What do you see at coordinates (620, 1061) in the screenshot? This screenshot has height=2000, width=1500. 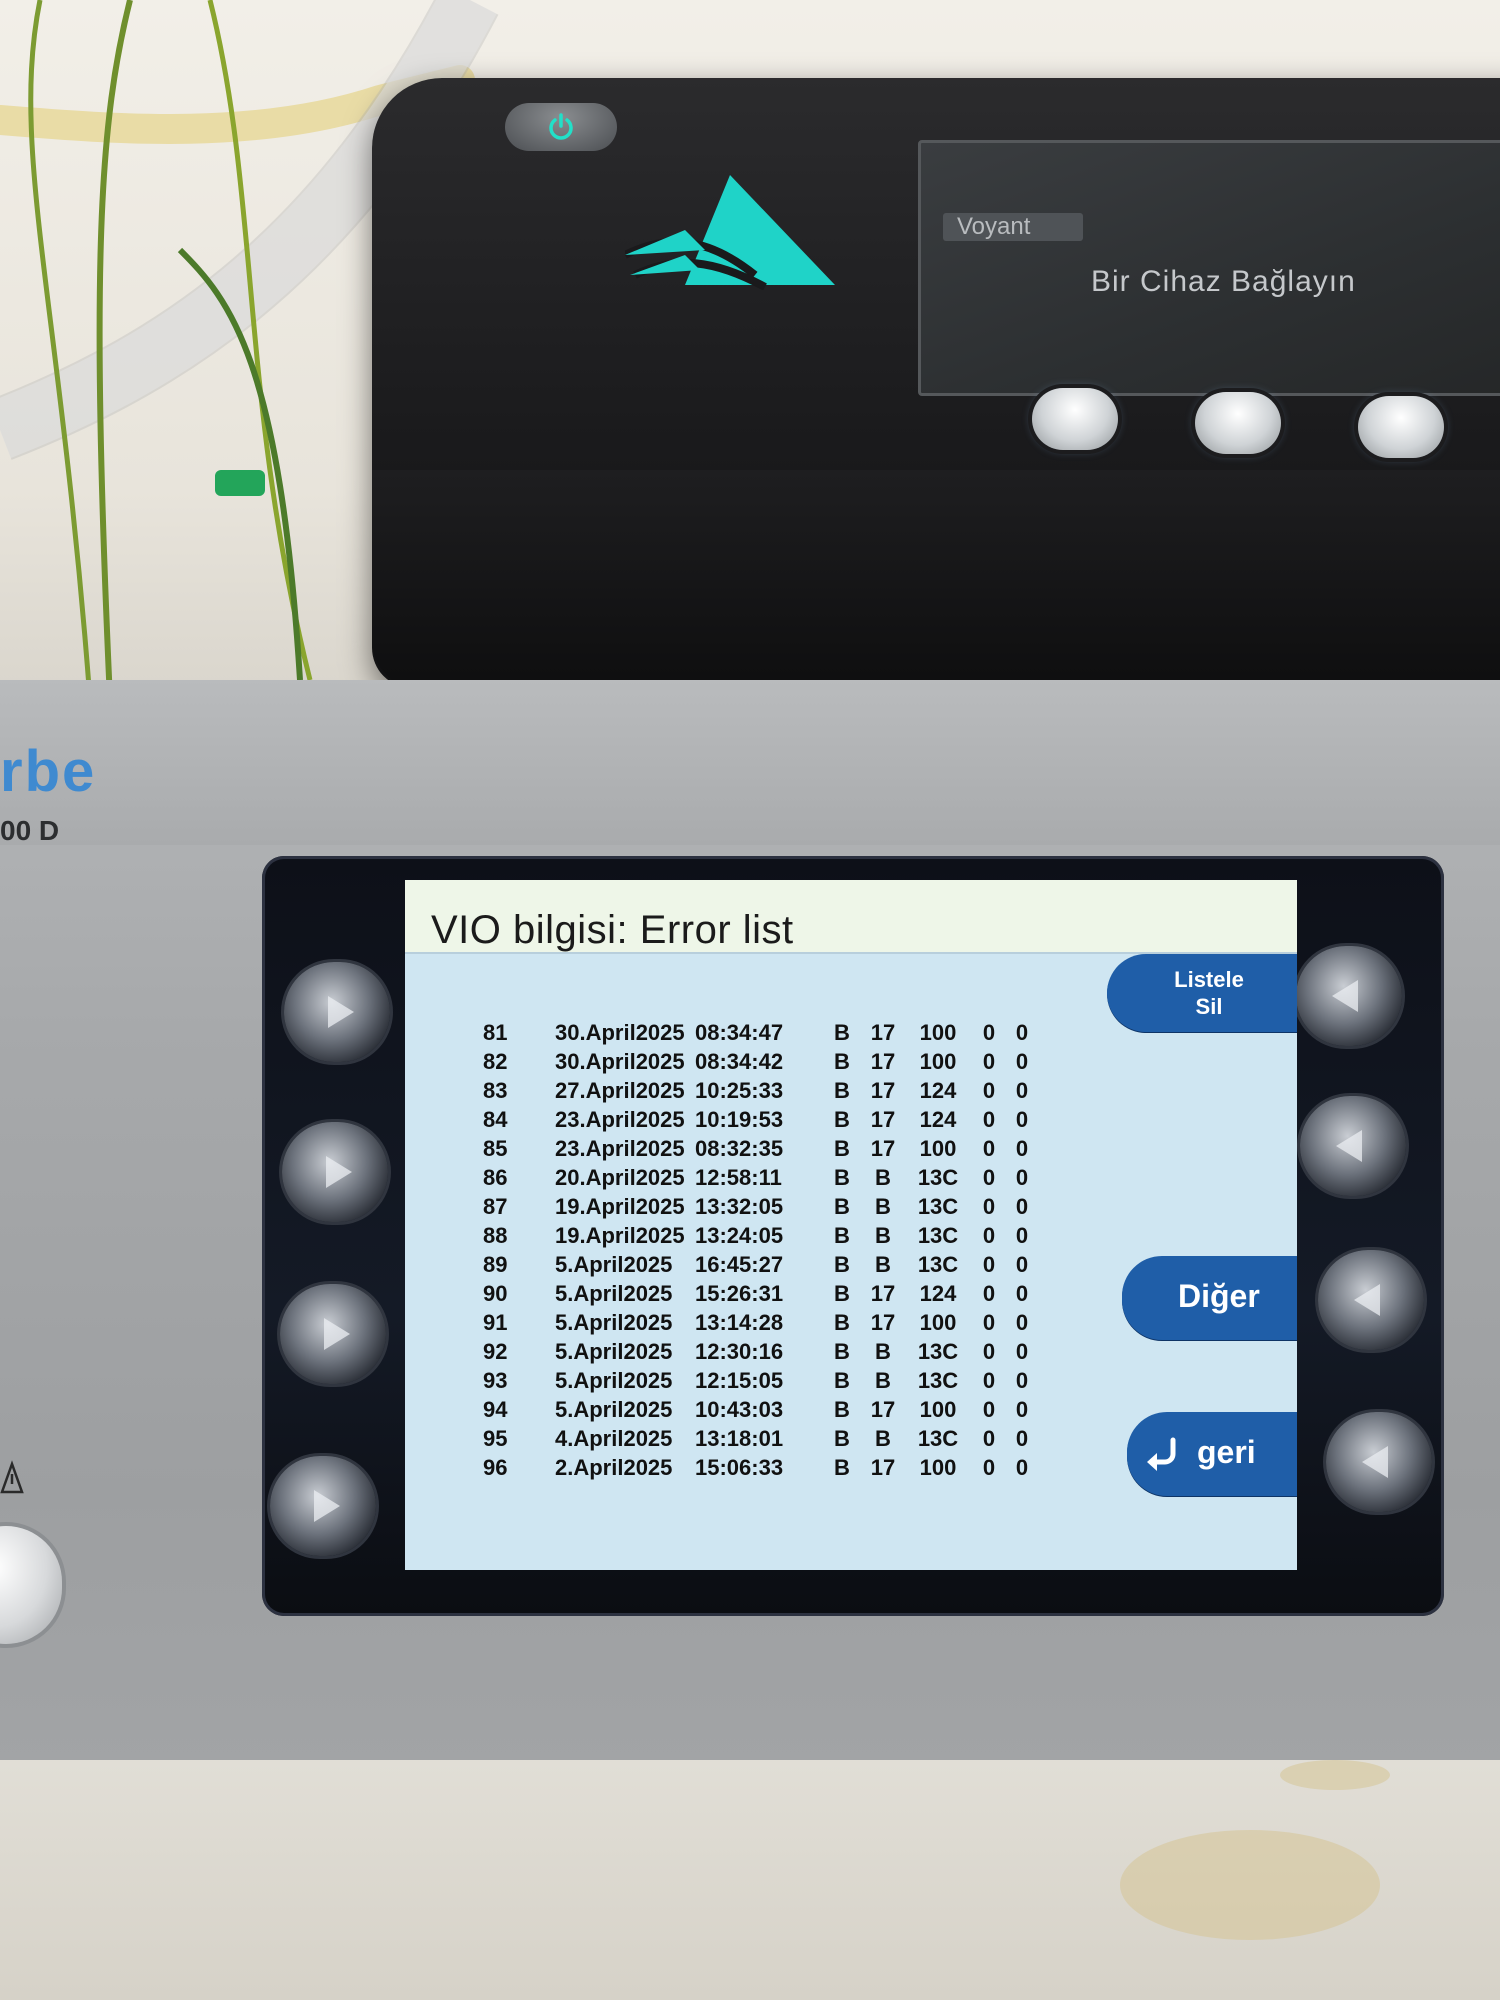 I see `entry-date: 30.April2025` at bounding box center [620, 1061].